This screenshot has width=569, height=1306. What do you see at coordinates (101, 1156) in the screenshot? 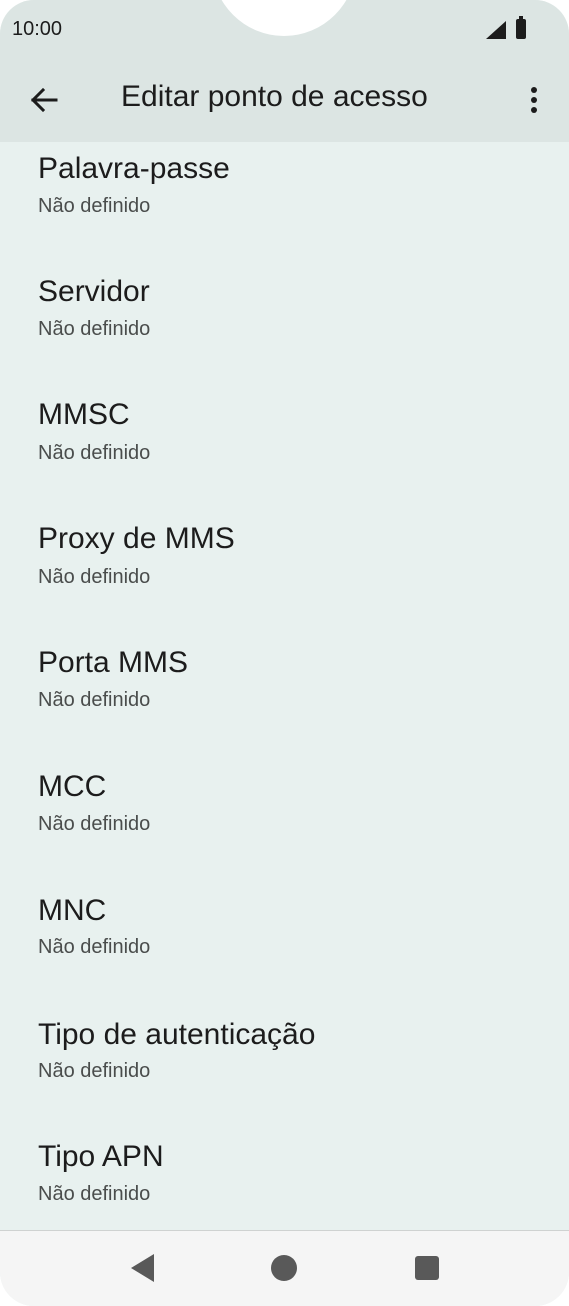
I see `setting-title: Tipo APN` at bounding box center [101, 1156].